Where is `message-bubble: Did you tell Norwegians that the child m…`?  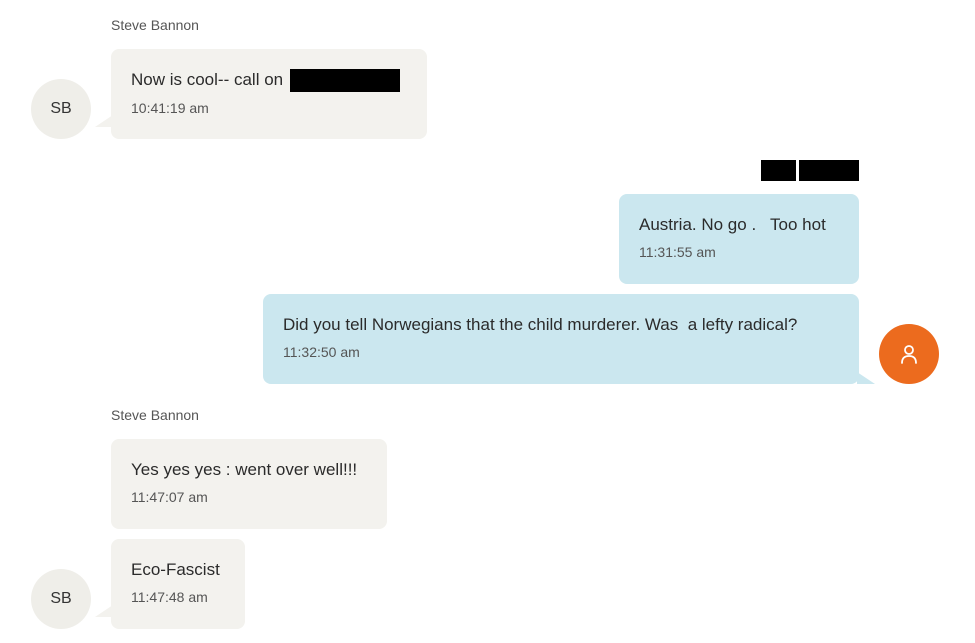 message-bubble: Did you tell Norwegians that the child m… is located at coordinates (561, 339).